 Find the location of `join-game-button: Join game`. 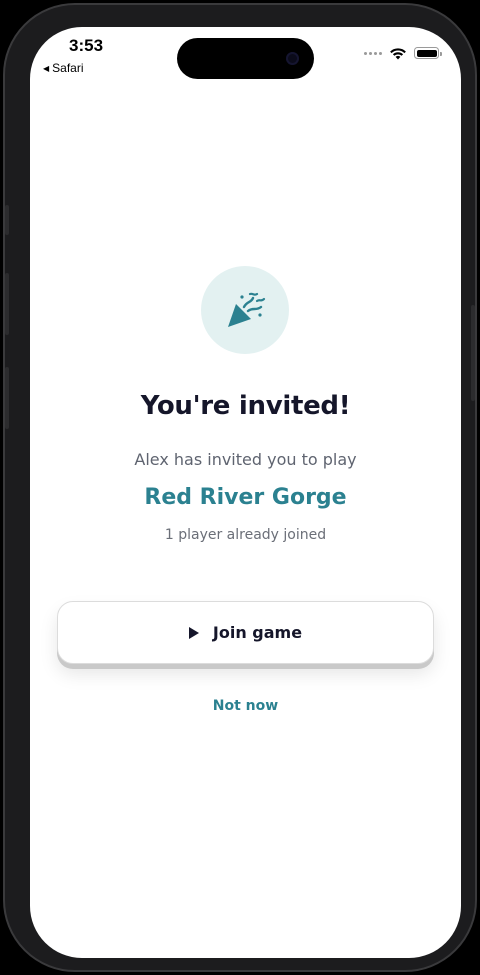

join-game-button: Join game is located at coordinates (245, 632).